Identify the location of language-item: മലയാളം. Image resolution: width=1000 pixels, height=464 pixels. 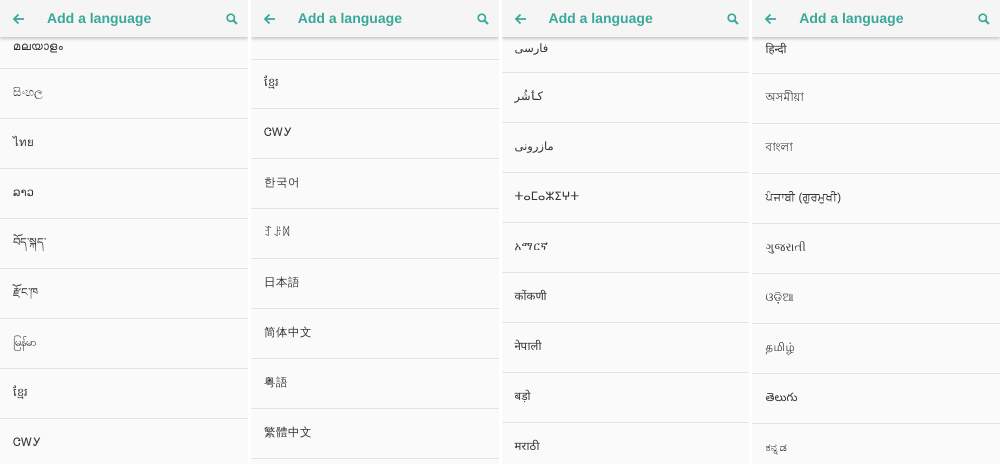
(124, 53).